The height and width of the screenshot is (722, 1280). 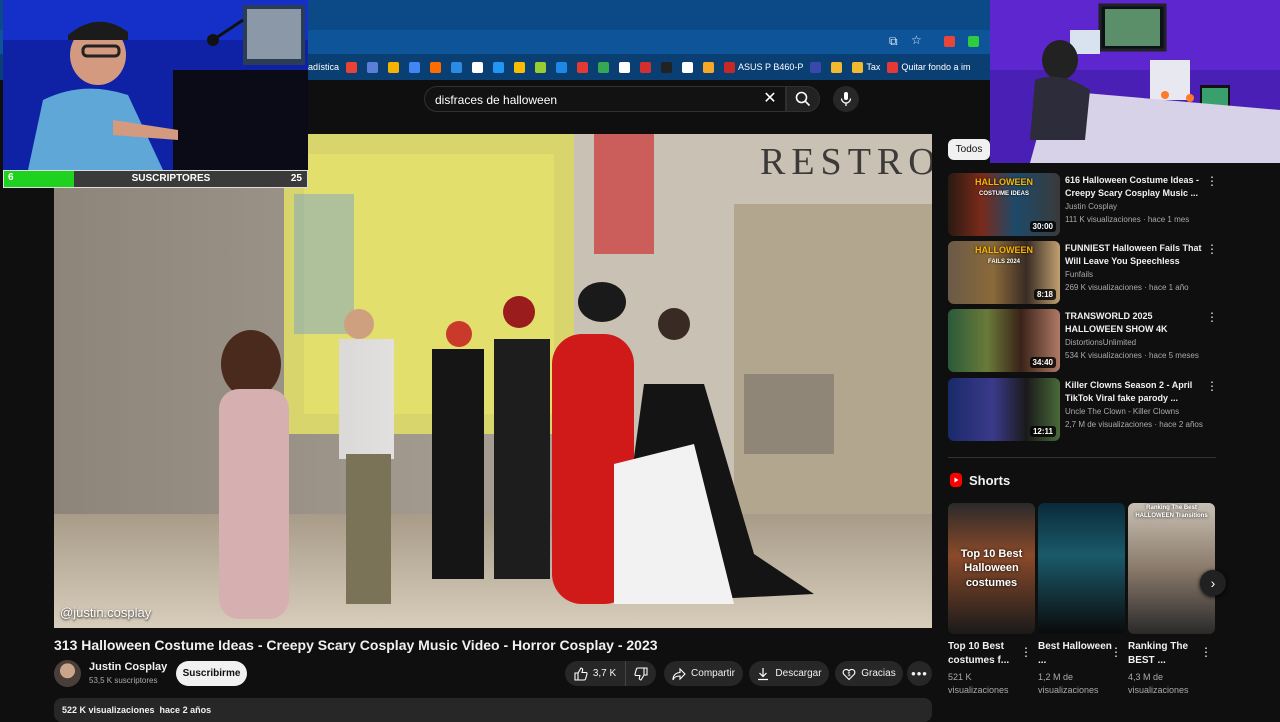 I want to click on shorts-next-button: ›, so click(x=1213, y=583).